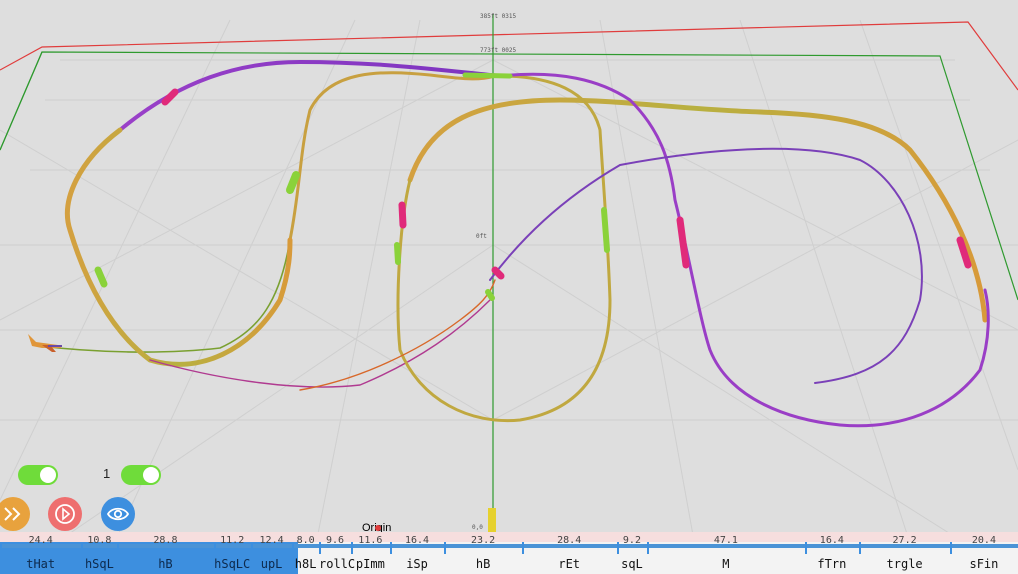  I want to click on segment-duration: 28.4, so click(569, 540).